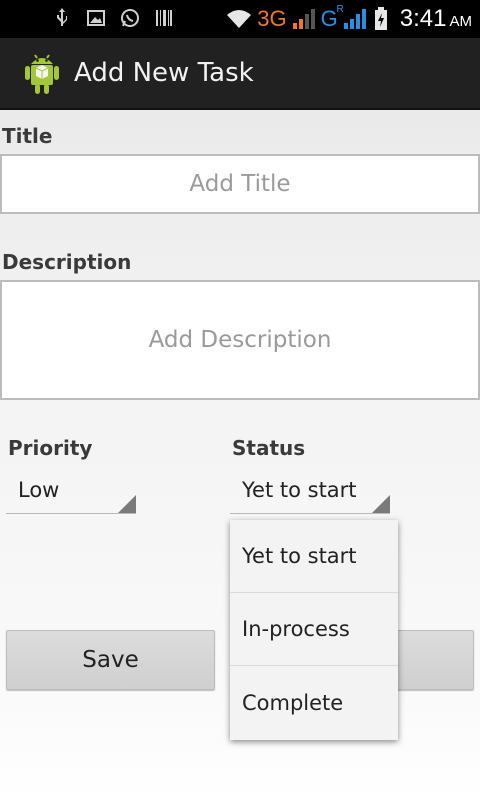 The height and width of the screenshot is (800, 480). What do you see at coordinates (272, 18) in the screenshot?
I see `network-3g-label: 3G` at bounding box center [272, 18].